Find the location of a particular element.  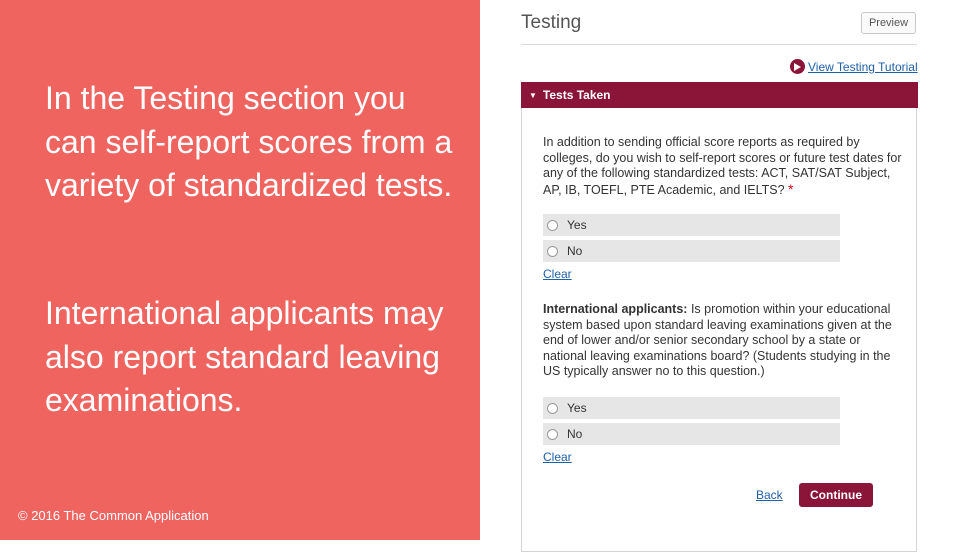

tests-taken-header: ▼ Tests Taken is located at coordinates (719, 95).